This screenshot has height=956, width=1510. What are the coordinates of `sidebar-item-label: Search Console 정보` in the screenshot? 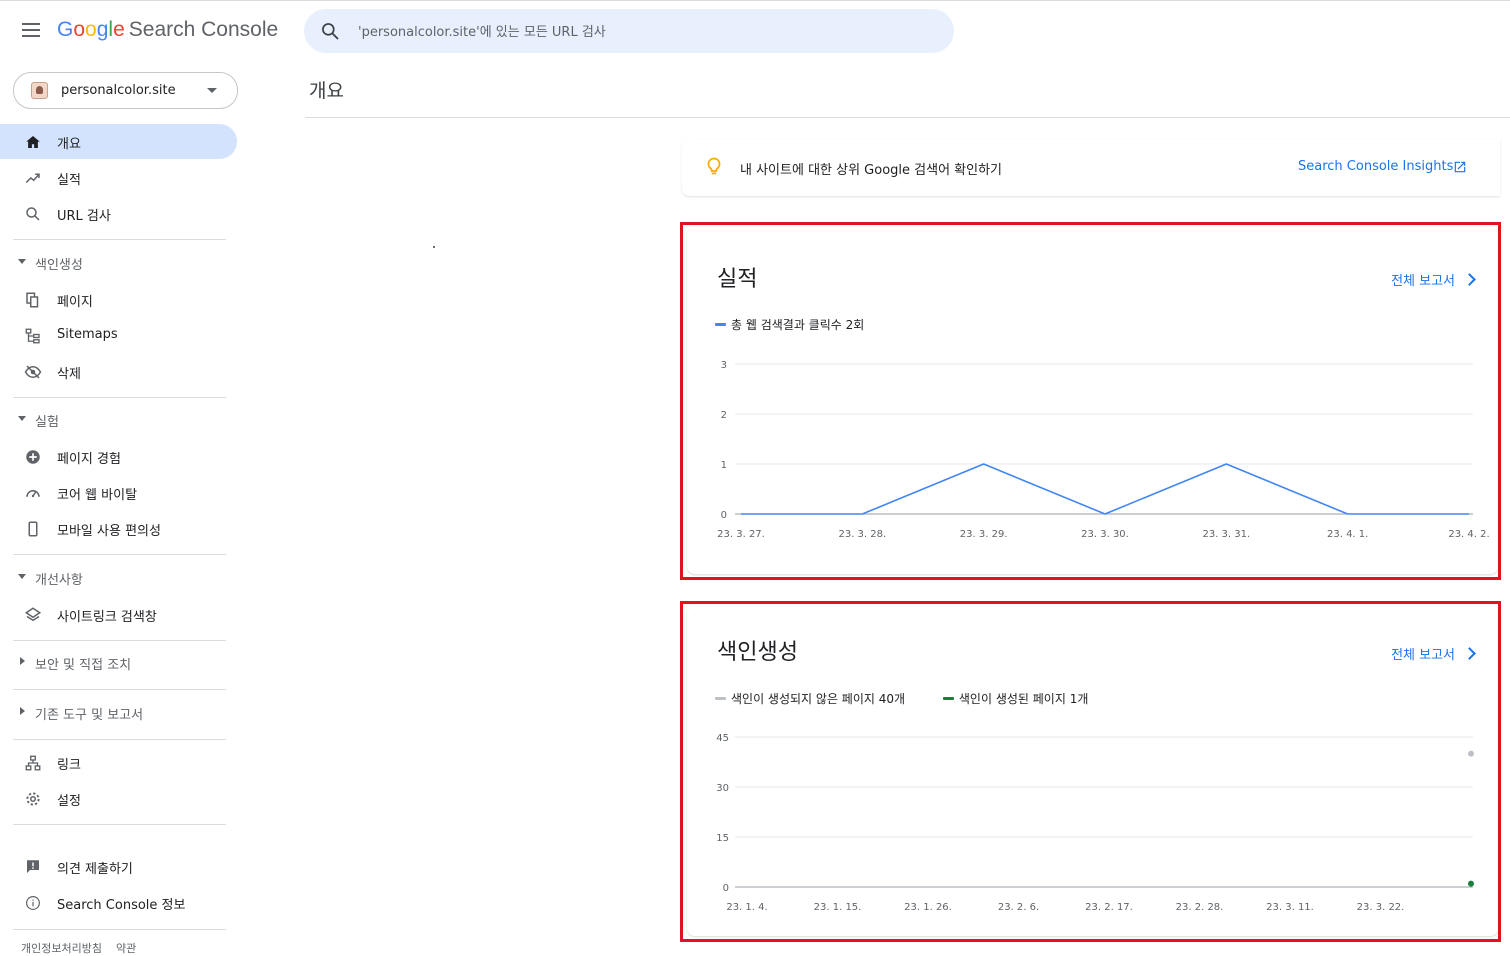 It's located at (121, 905).